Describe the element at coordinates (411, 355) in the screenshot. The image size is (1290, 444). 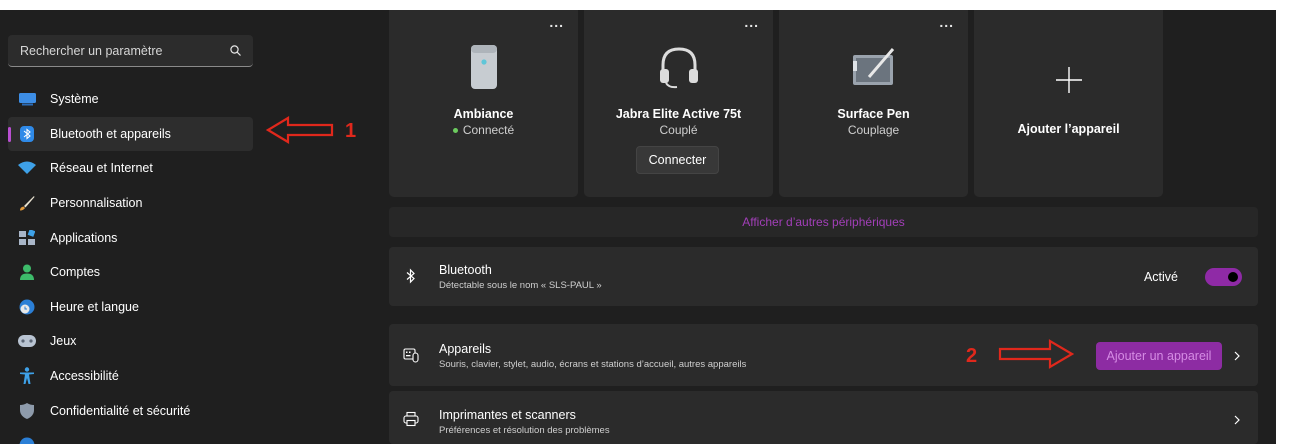
I see `keyboard-mouse-icon` at that location.